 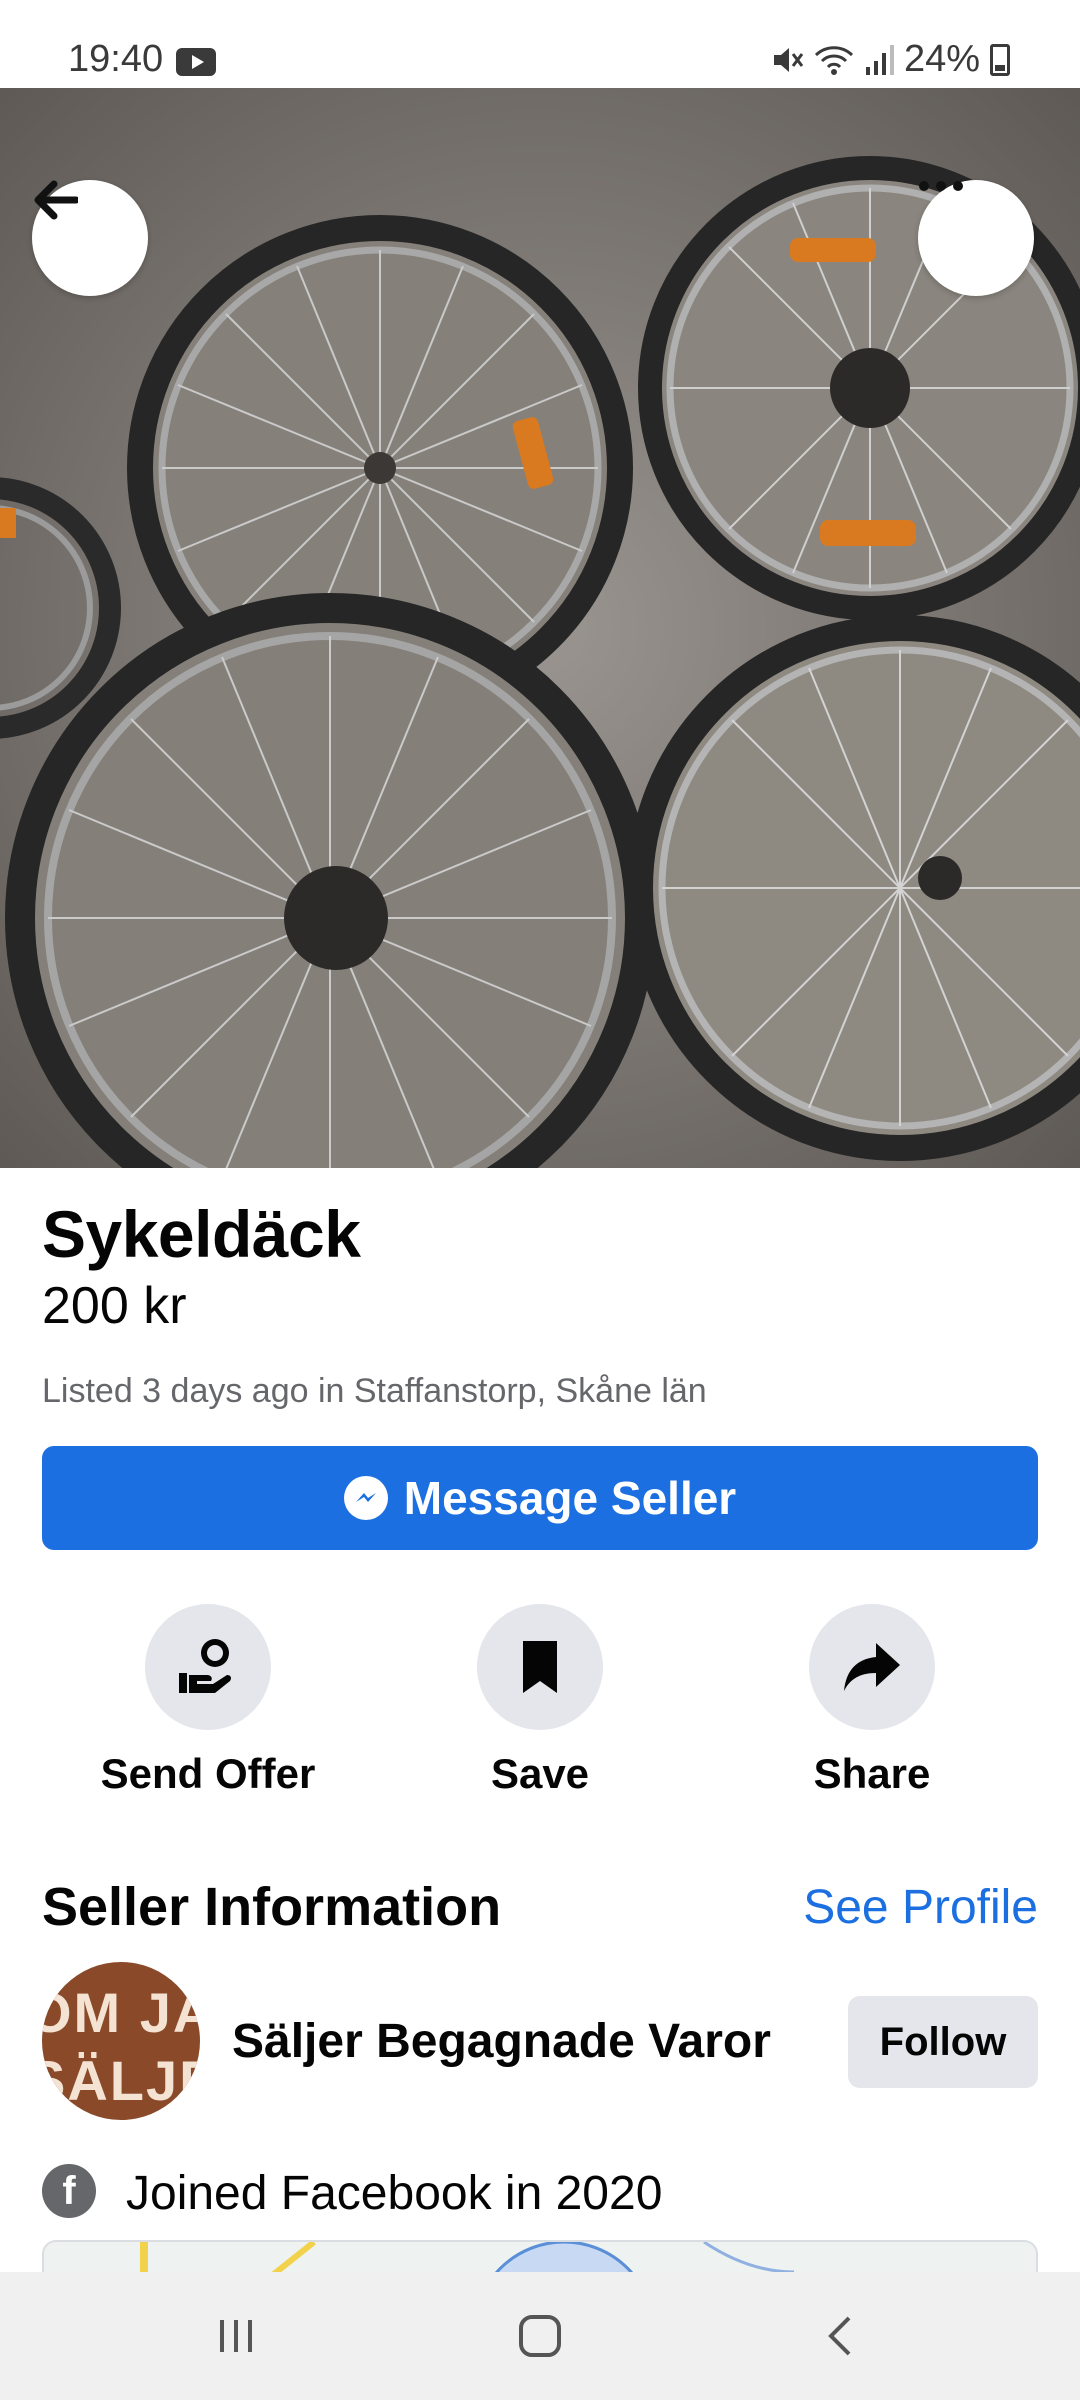 What do you see at coordinates (941, 186) in the screenshot?
I see `more-dots-icon` at bounding box center [941, 186].